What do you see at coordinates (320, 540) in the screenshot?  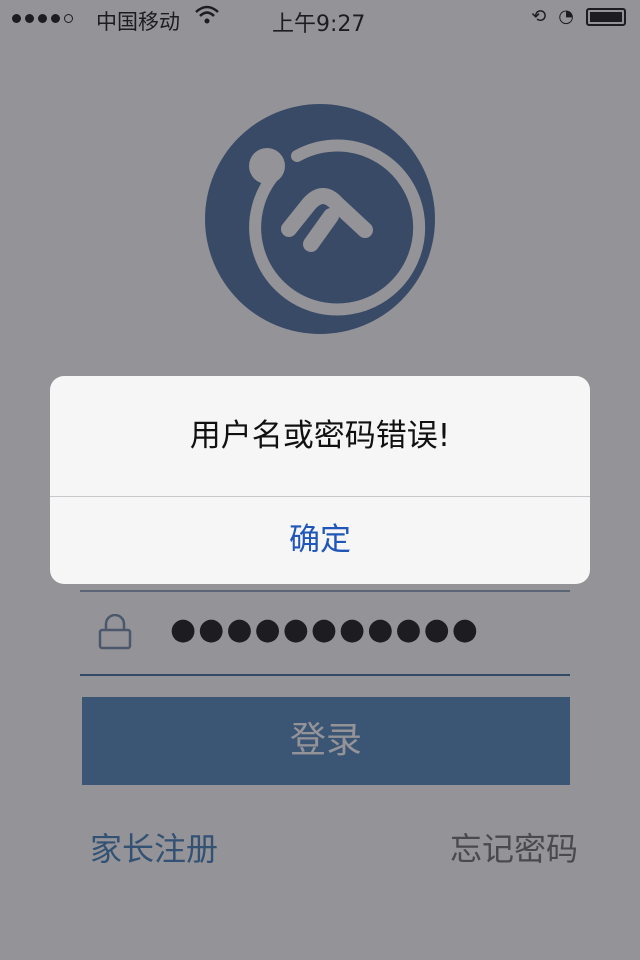 I see `confirm-button: 确定` at bounding box center [320, 540].